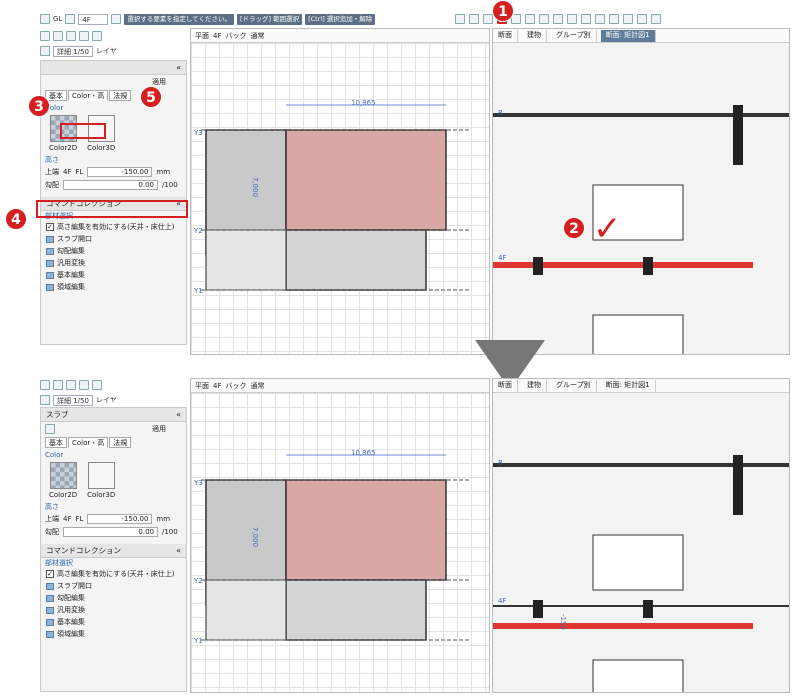  I want to click on paint-icon, so click(614, 19).